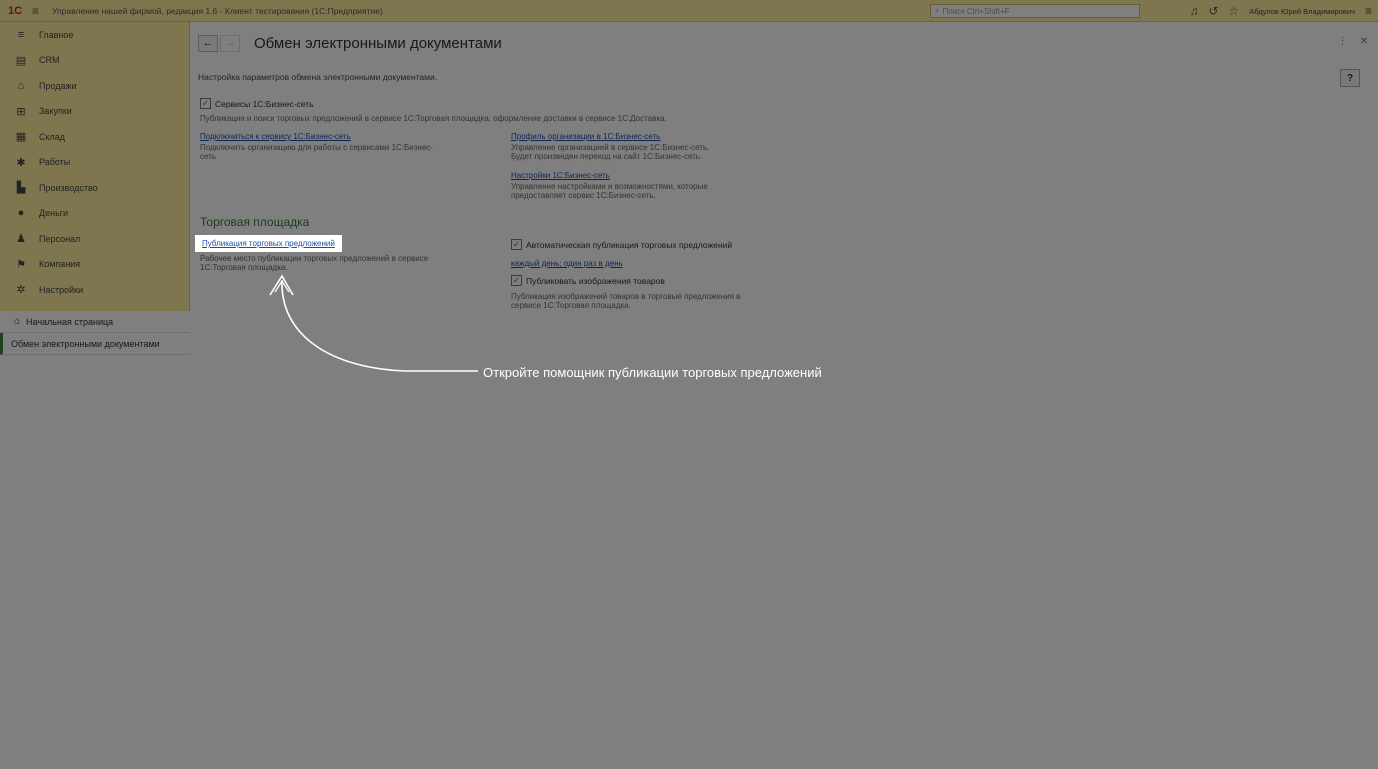  Describe the element at coordinates (1350, 78) in the screenshot. I see `help-button: ?` at that location.